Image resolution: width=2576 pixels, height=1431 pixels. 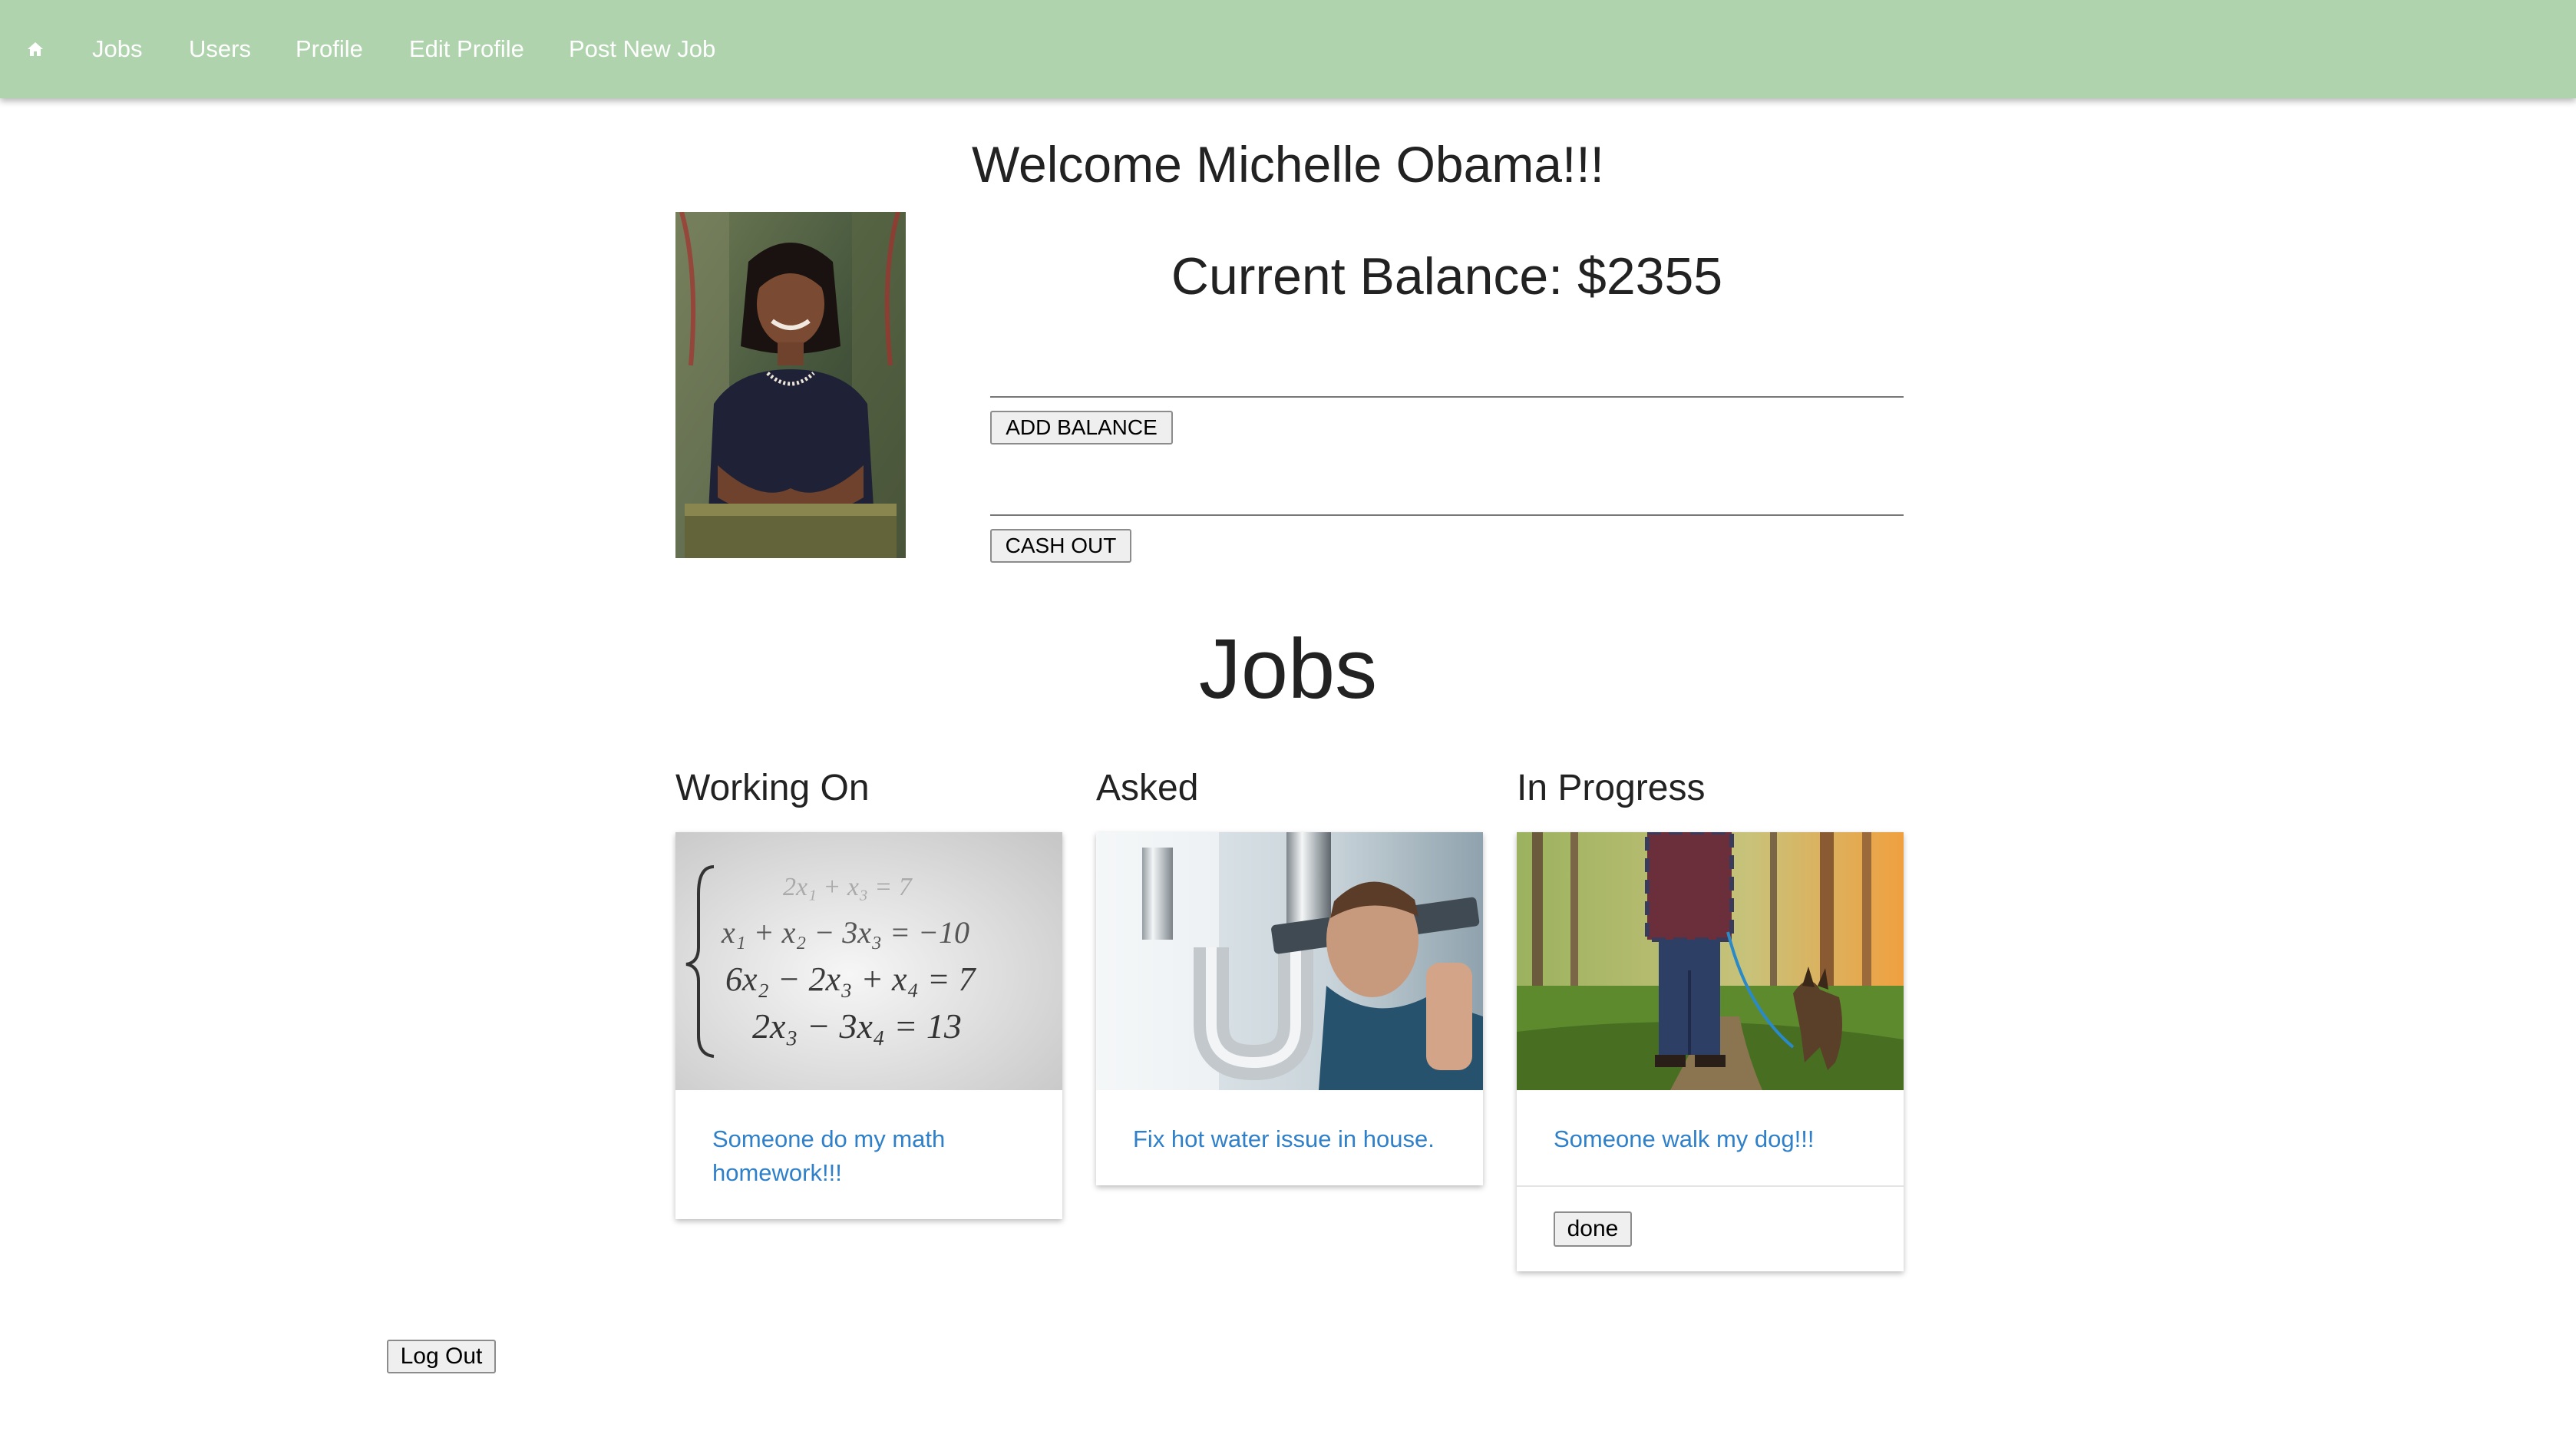 I want to click on job-card-in-progress: Someone walk my dog!!! done, so click(x=1710, y=1051).